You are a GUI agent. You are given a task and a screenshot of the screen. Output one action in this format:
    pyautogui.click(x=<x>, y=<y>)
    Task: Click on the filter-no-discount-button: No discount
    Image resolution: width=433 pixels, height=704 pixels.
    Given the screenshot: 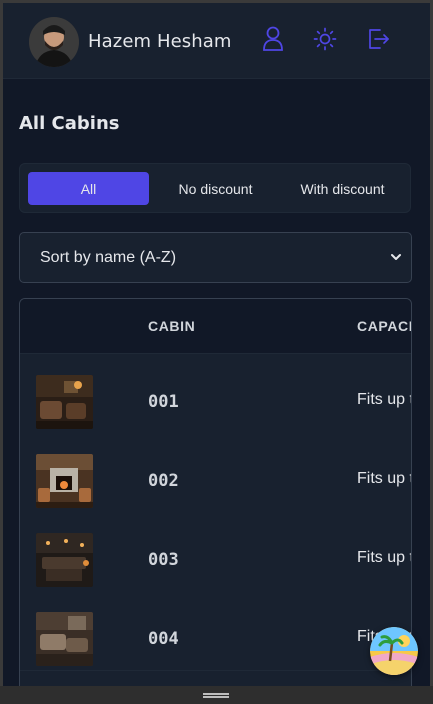 What is the action you would take?
    pyautogui.click(x=215, y=188)
    